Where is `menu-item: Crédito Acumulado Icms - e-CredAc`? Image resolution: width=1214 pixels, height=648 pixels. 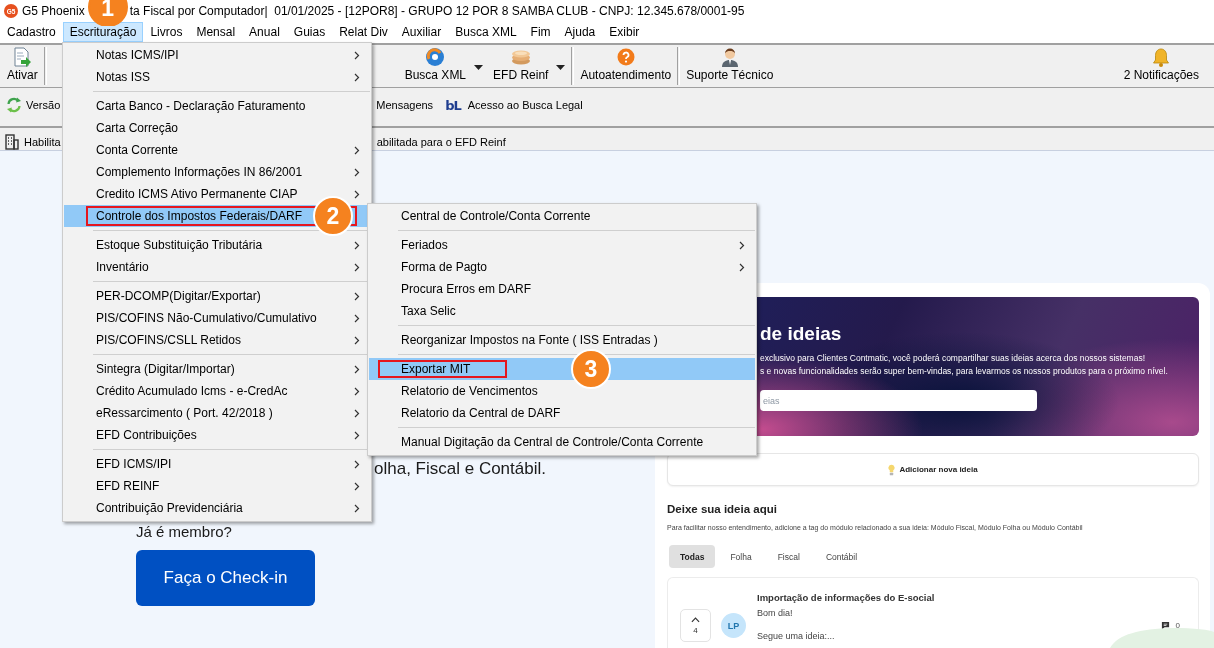
menu-item: Crédito Acumulado Icms - e-CredAc is located at coordinates (217, 391).